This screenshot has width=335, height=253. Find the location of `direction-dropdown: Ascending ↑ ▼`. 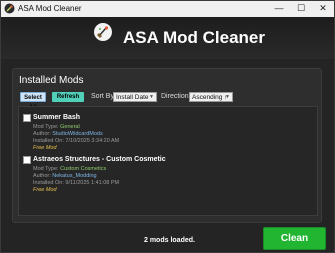

direction-dropdown: Ascending ↑ ▼ is located at coordinates (211, 97).